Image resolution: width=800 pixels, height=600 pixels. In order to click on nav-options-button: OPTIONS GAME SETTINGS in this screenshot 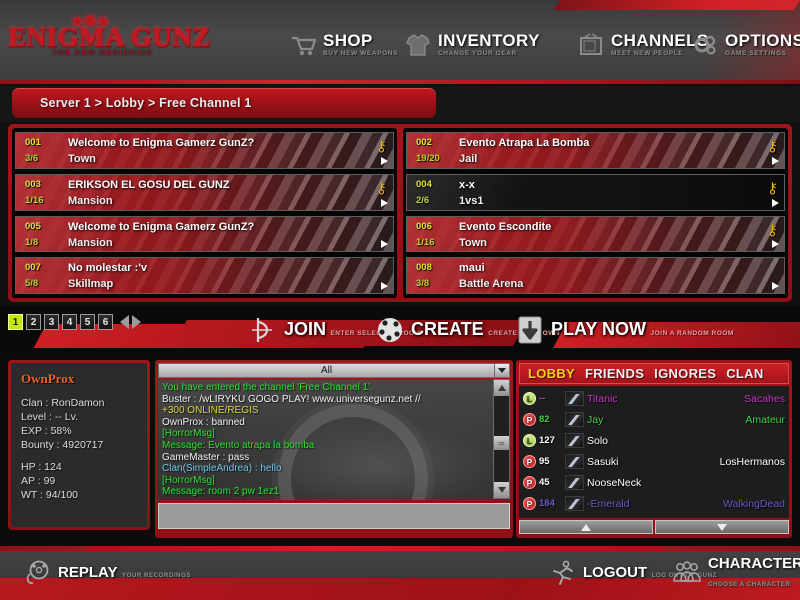, I will do `click(746, 45)`.